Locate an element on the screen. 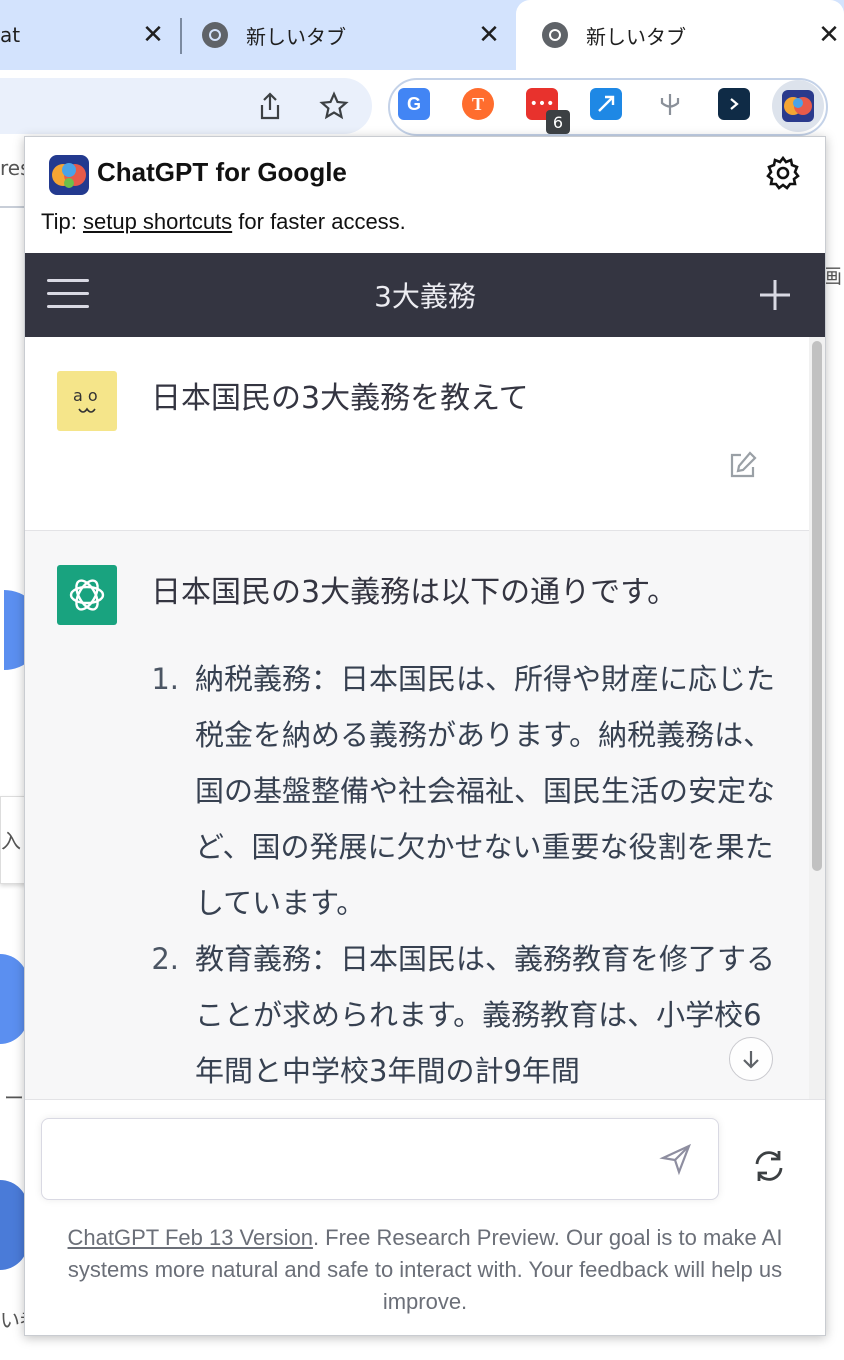 This screenshot has width=844, height=1360. chat-nav-bar: 3大義務 is located at coordinates (425, 295).